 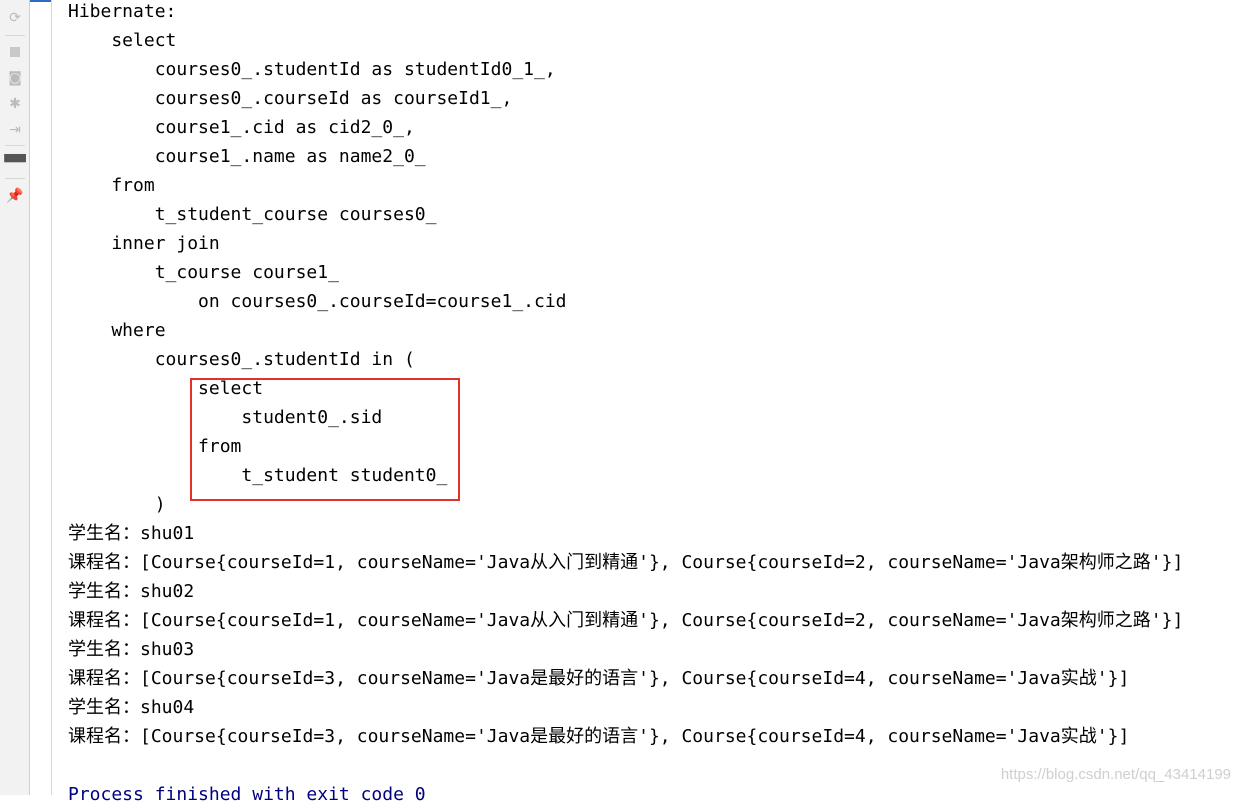 I want to click on console-line: courses0_.courseId as courseId1_,, so click(x=290, y=98).